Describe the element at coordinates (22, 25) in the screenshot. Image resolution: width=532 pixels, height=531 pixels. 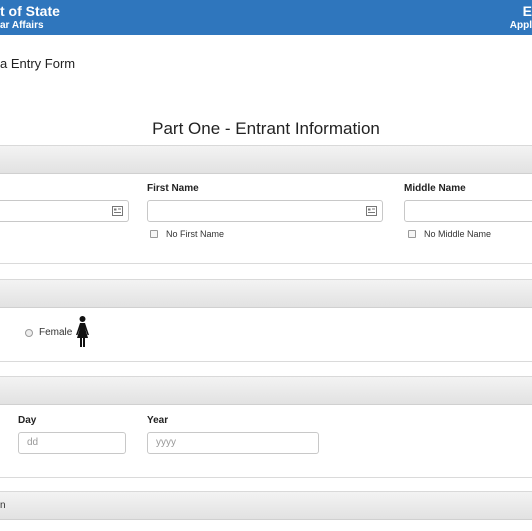
I see `department-subtitle: ar Affairs` at that location.